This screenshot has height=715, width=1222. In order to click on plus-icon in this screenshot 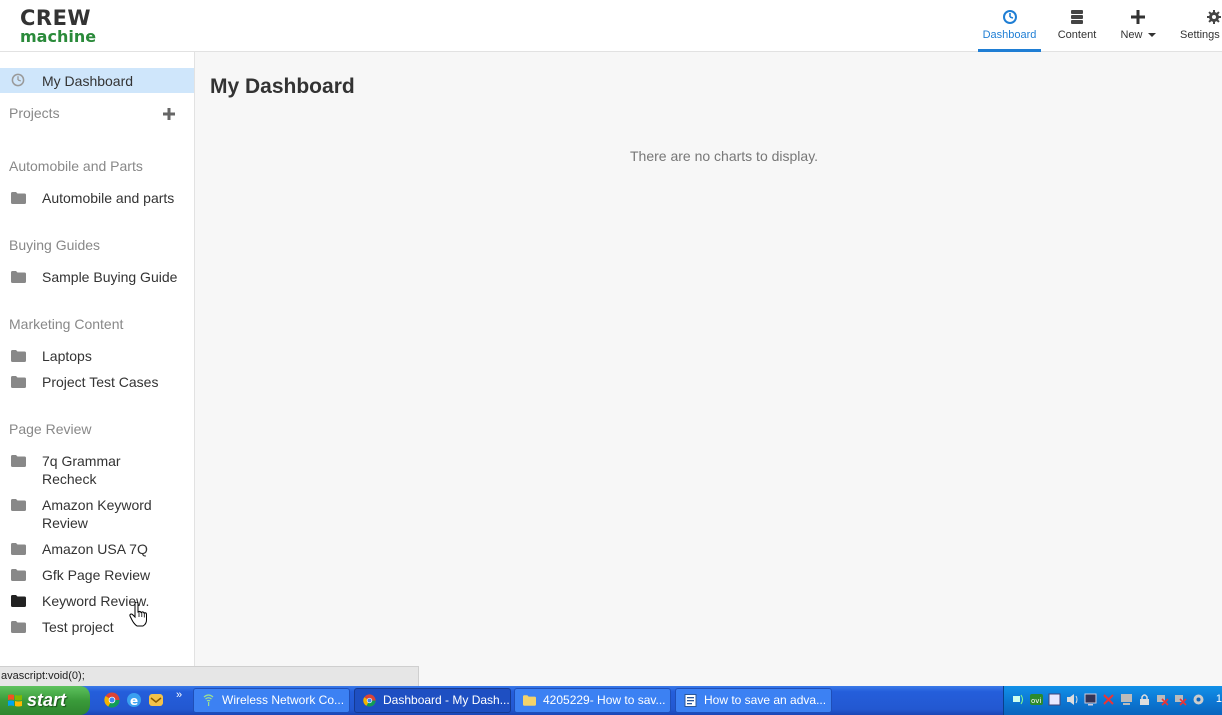, I will do `click(1138, 17)`.